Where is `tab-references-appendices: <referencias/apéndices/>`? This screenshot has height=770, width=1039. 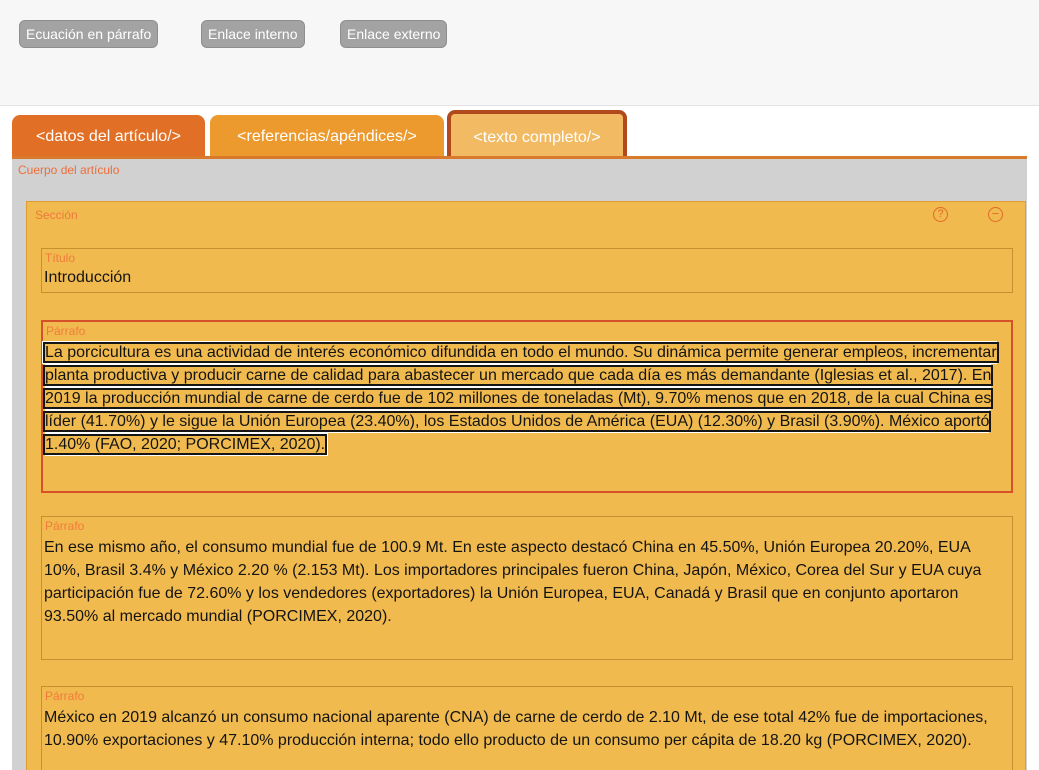
tab-references-appendices: <referencias/apéndices/> is located at coordinates (327, 136).